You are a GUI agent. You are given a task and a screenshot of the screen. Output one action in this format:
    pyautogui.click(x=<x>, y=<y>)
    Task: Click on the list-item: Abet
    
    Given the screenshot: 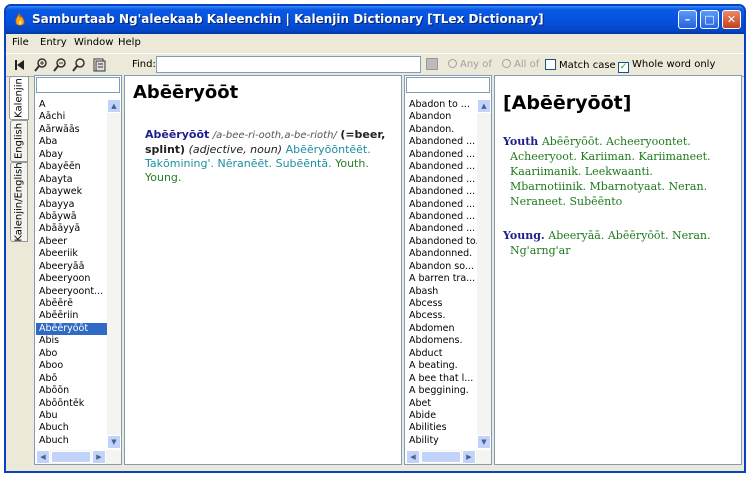 What is the action you would take?
    pyautogui.click(x=445, y=404)
    